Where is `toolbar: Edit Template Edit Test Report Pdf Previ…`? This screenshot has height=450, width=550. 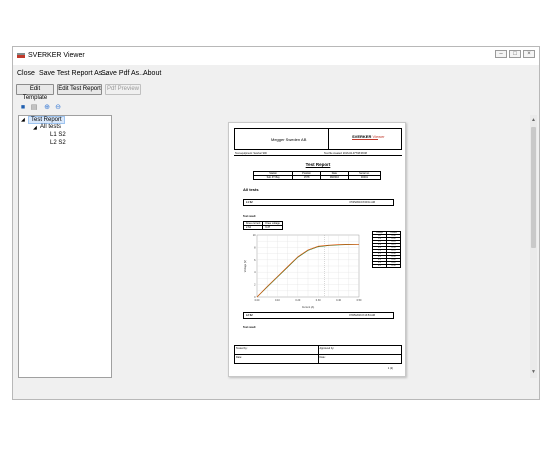 toolbar: Edit Template Edit Test Report Pdf Previ… is located at coordinates (276, 92).